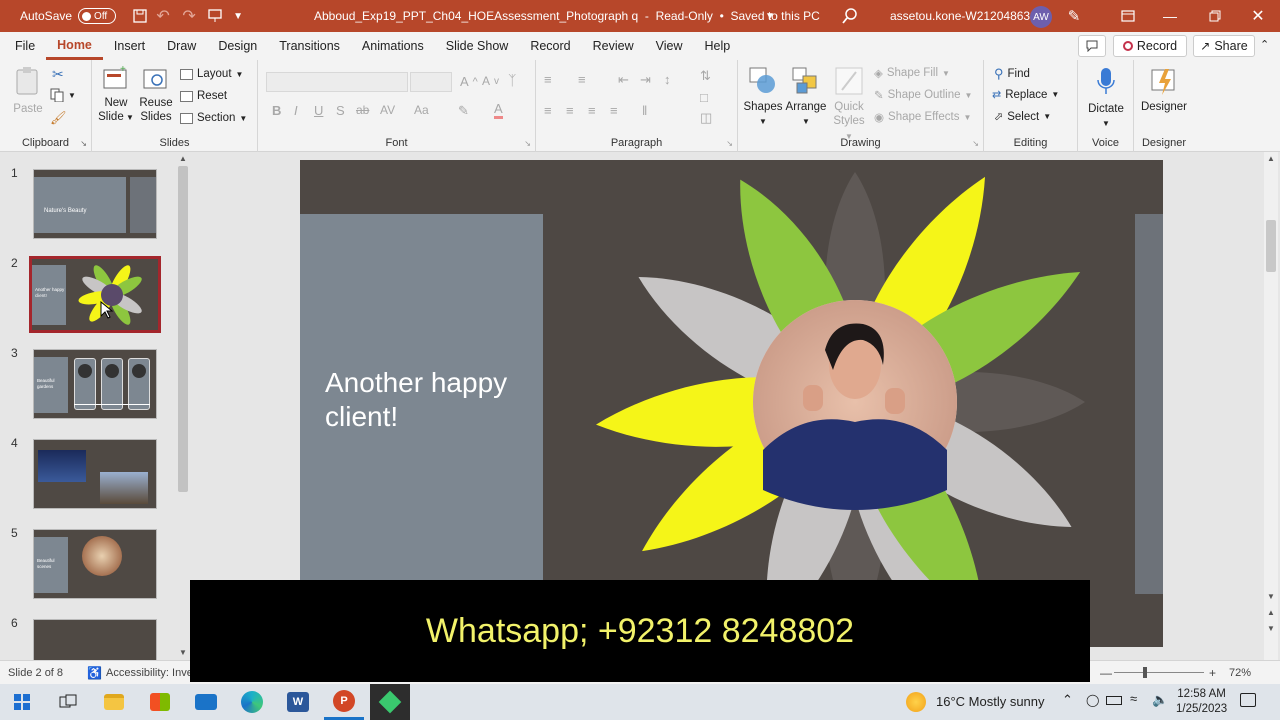 The width and height of the screenshot is (1280, 720). Describe the element at coordinates (22, 702) in the screenshot. I see `windows-start-icon` at that location.